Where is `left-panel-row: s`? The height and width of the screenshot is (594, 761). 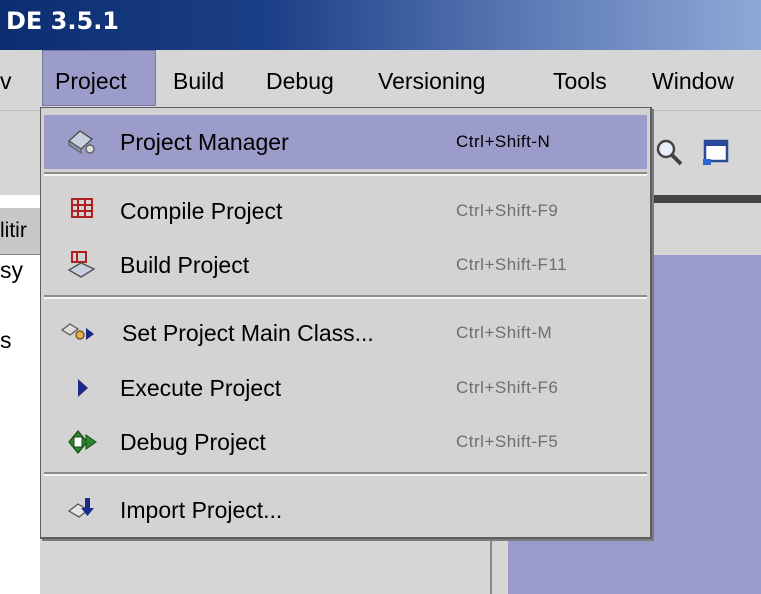
left-panel-row: s is located at coordinates (6, 340).